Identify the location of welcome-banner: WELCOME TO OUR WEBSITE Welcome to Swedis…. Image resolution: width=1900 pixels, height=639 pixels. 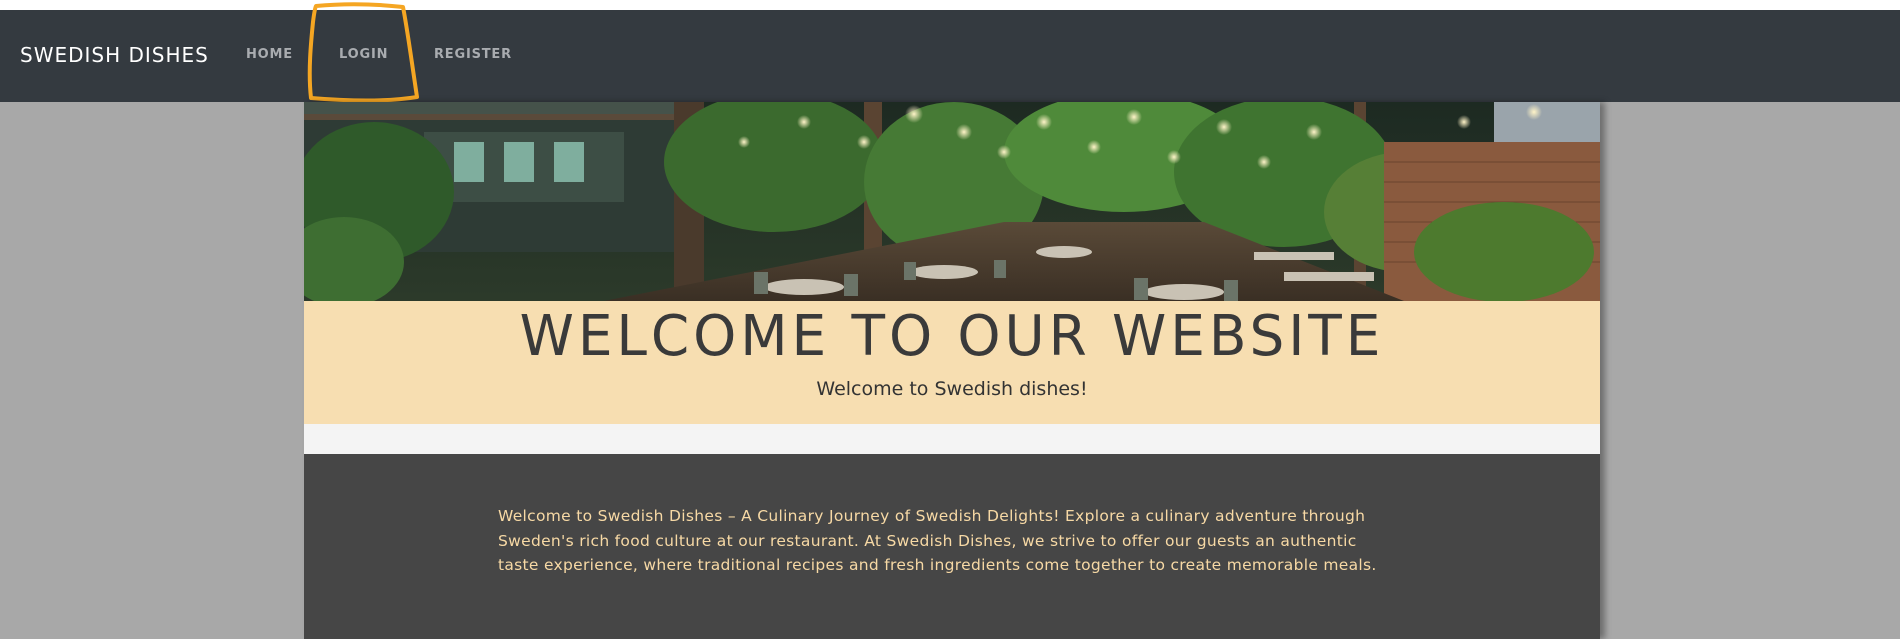
(952, 362).